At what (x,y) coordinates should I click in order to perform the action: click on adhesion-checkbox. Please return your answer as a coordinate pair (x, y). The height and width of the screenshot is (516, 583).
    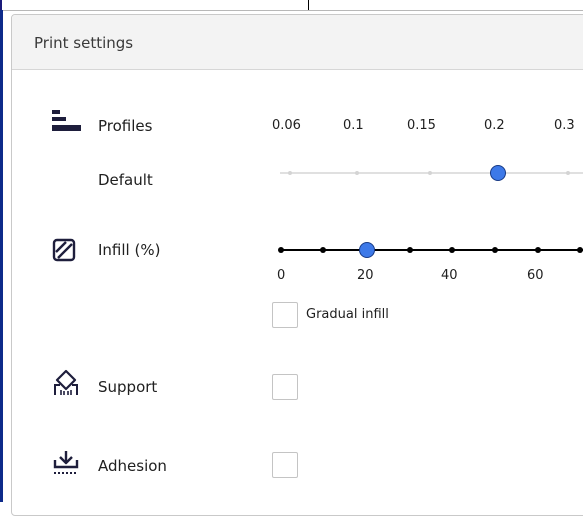
    Looking at the image, I should click on (285, 465).